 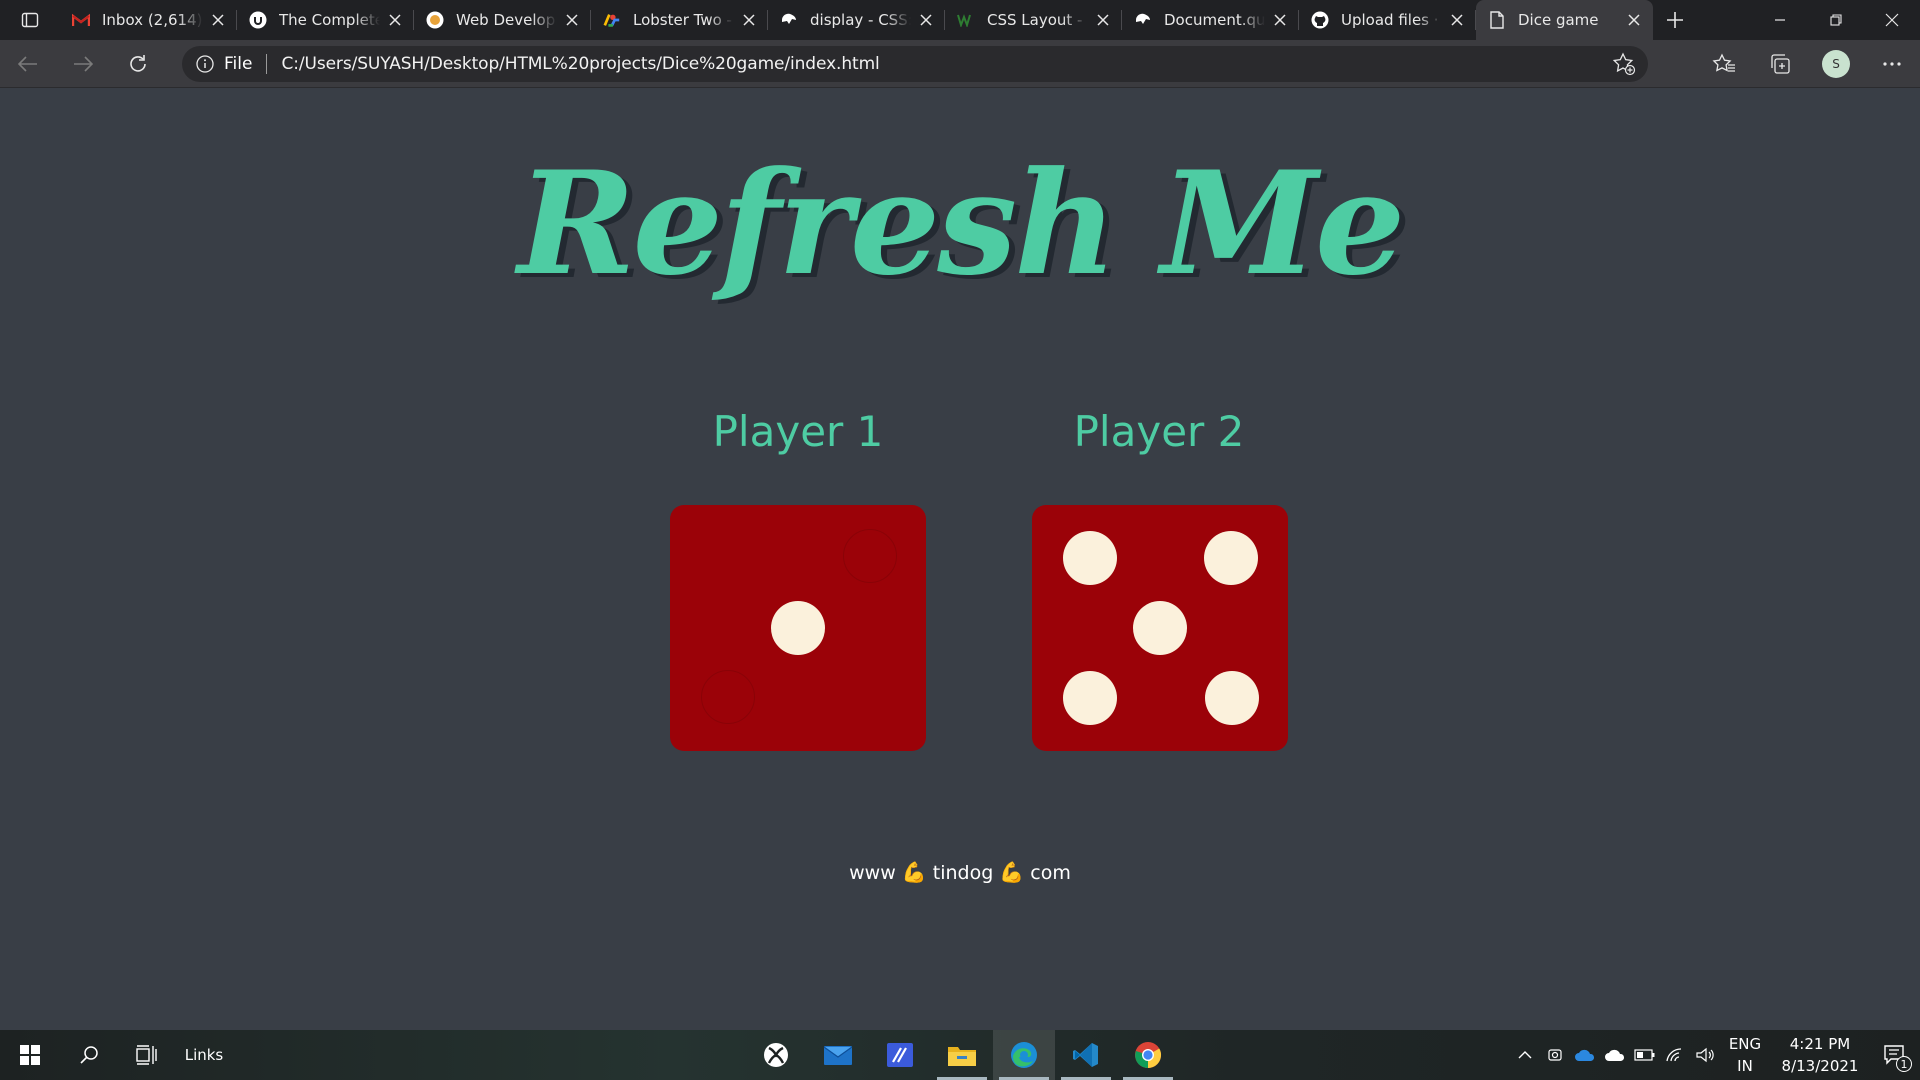 What do you see at coordinates (204, 1055) in the screenshot?
I see `links-toolbar: Links` at bounding box center [204, 1055].